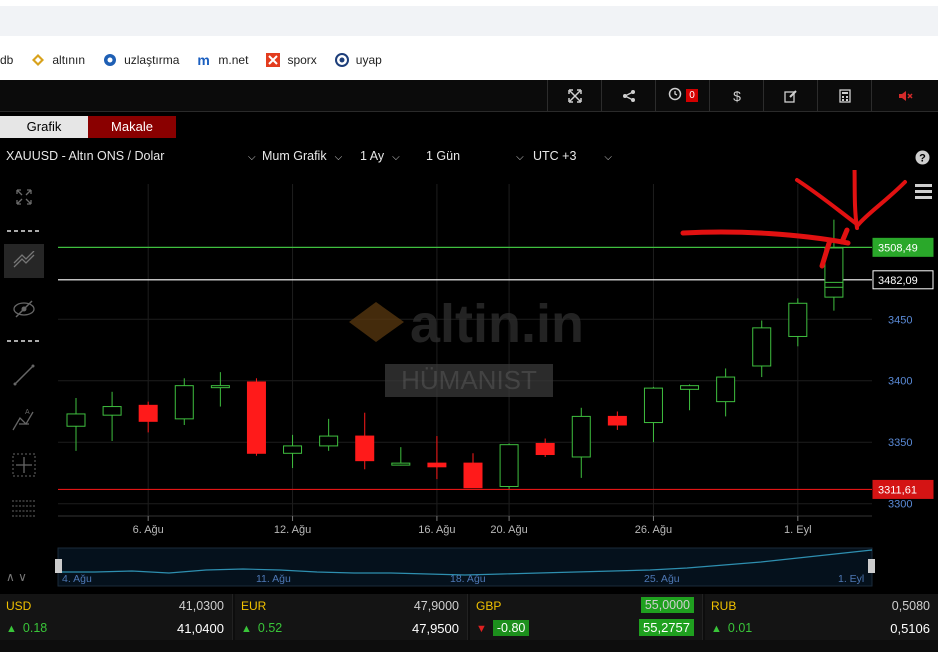  I want to click on timezone-select: UTC +3 ⌵, so click(572, 156).